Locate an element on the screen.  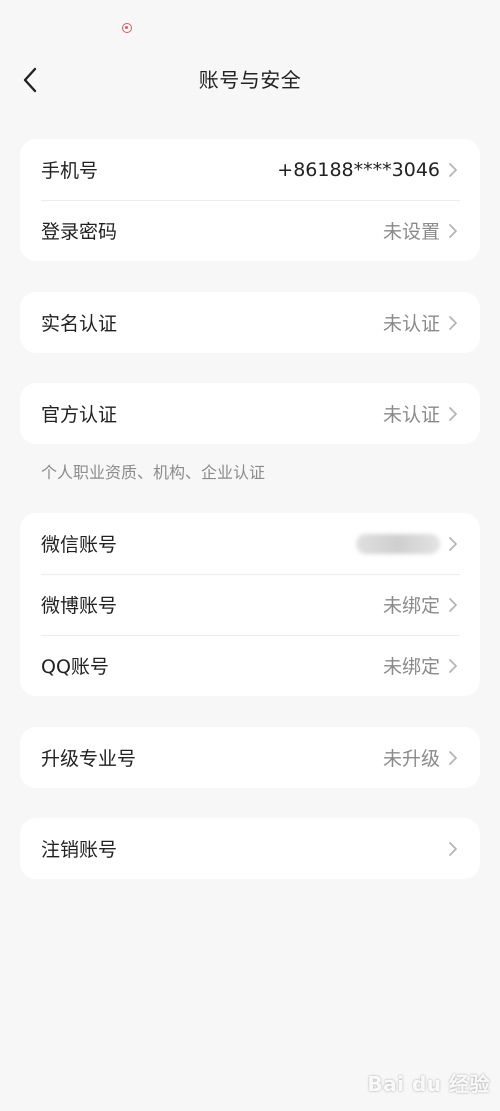
nav-bar: 账号与安全 is located at coordinates (250, 78).